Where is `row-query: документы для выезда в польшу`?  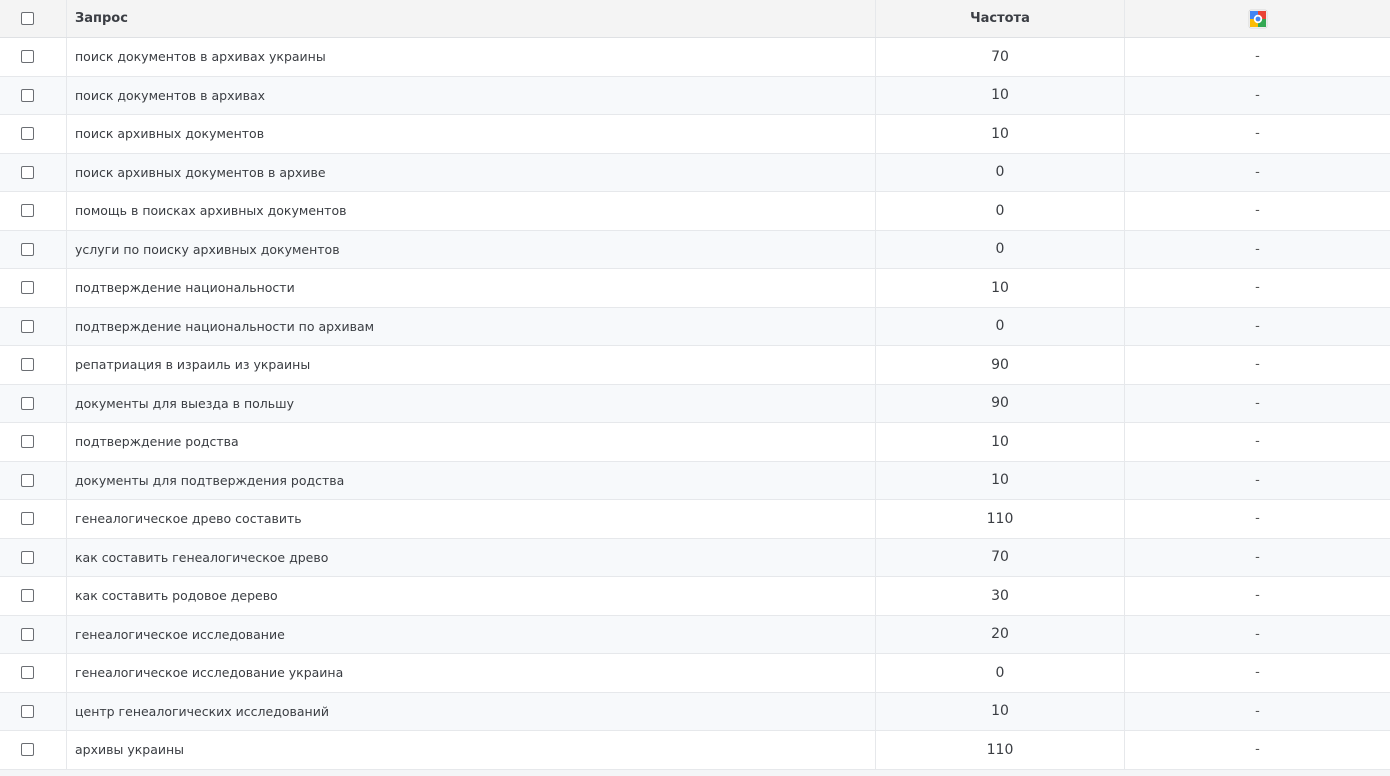
row-query: документы для выезда в польшу is located at coordinates (471, 403).